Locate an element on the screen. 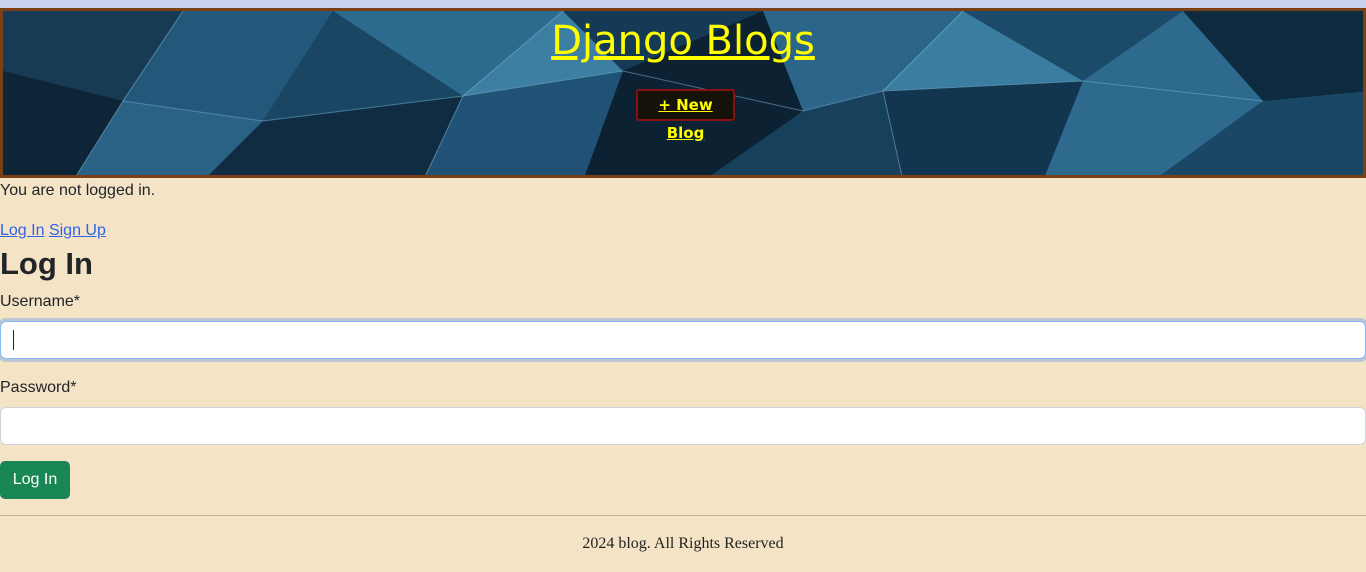  new-blog-button: + New Blog is located at coordinates (685, 115).